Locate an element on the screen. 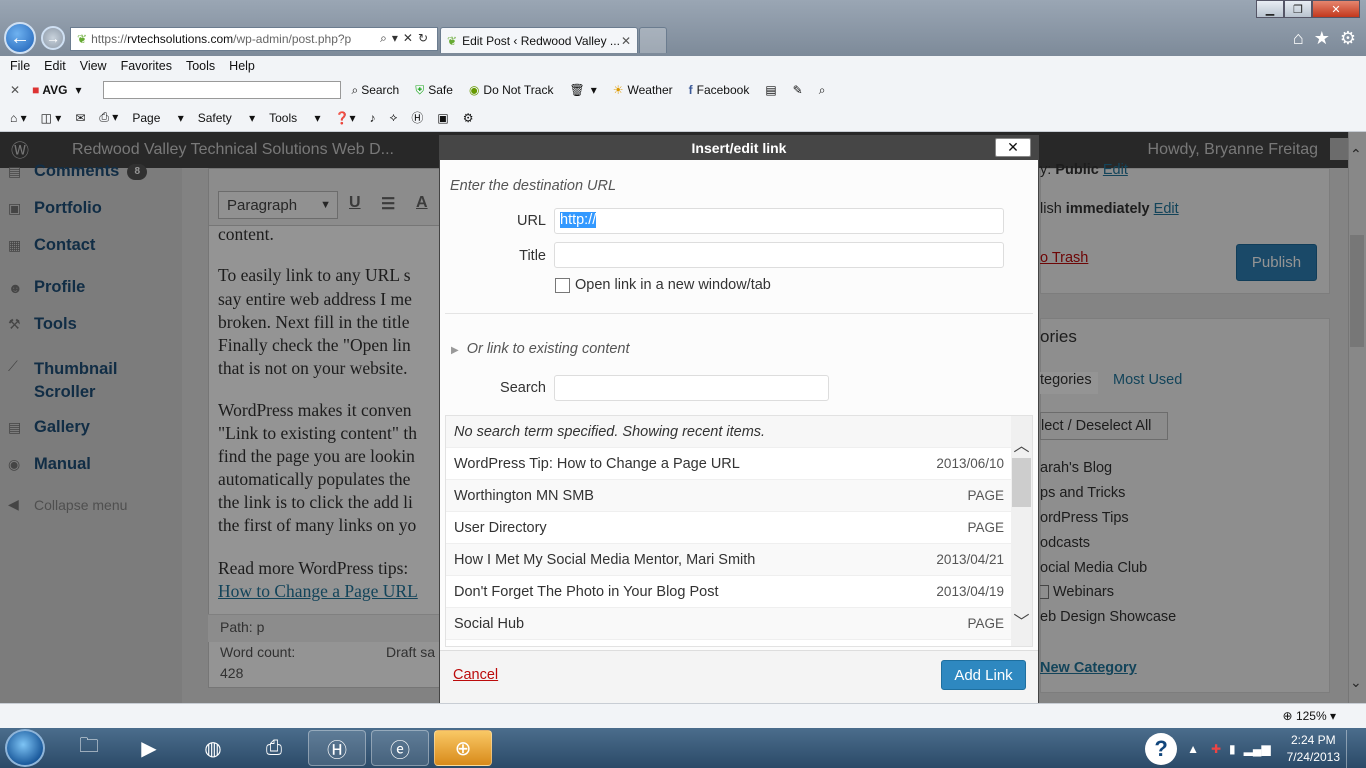 The image size is (1366, 768). home-icon: ⌂ is located at coordinates (1298, 38).